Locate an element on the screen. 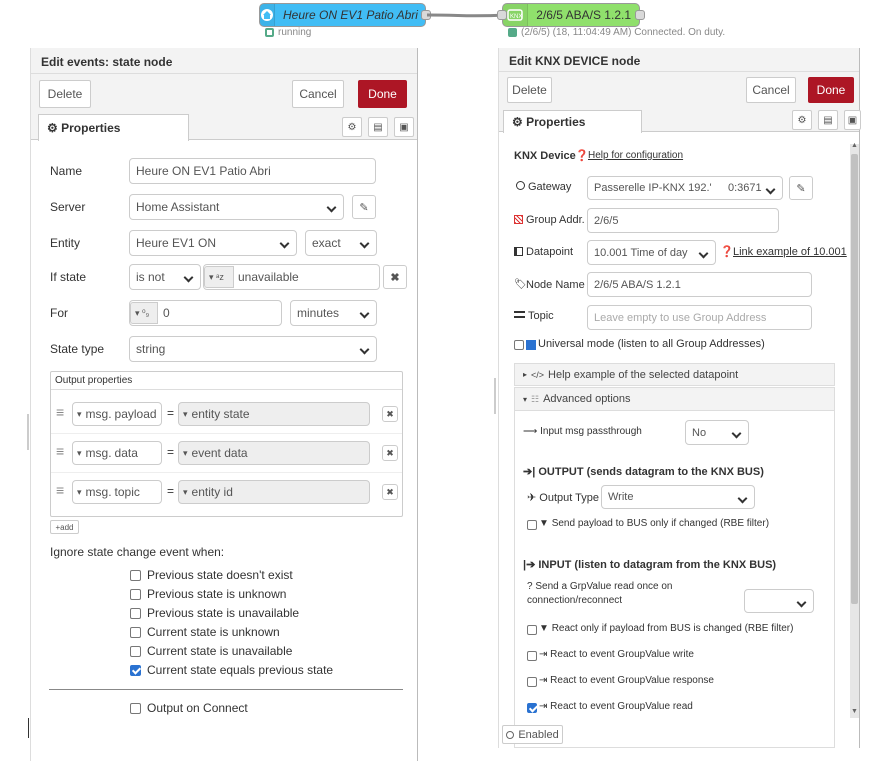 This screenshot has width=890, height=761. panel-title: Edit KNX DEVICE node is located at coordinates (679, 60).